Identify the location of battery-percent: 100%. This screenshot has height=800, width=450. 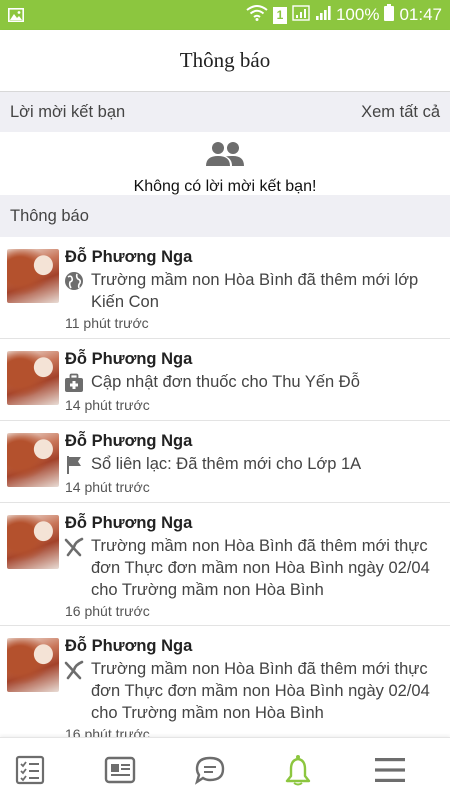
(357, 14).